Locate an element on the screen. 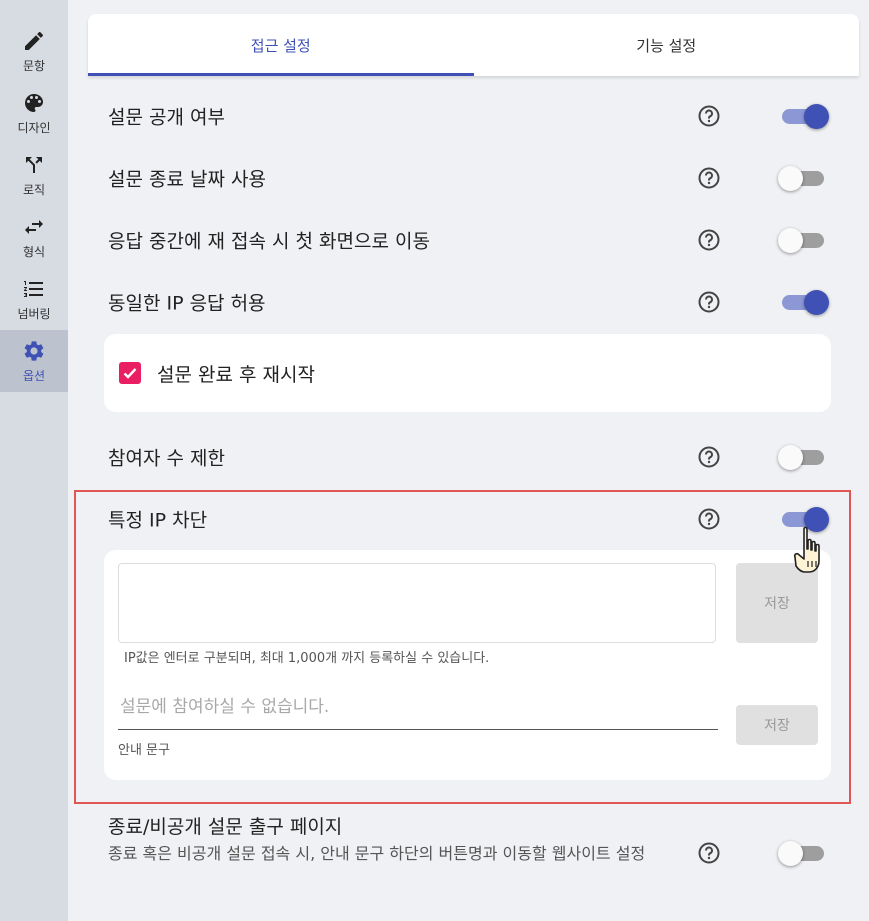  same-ip-toggle is located at coordinates (804, 302).